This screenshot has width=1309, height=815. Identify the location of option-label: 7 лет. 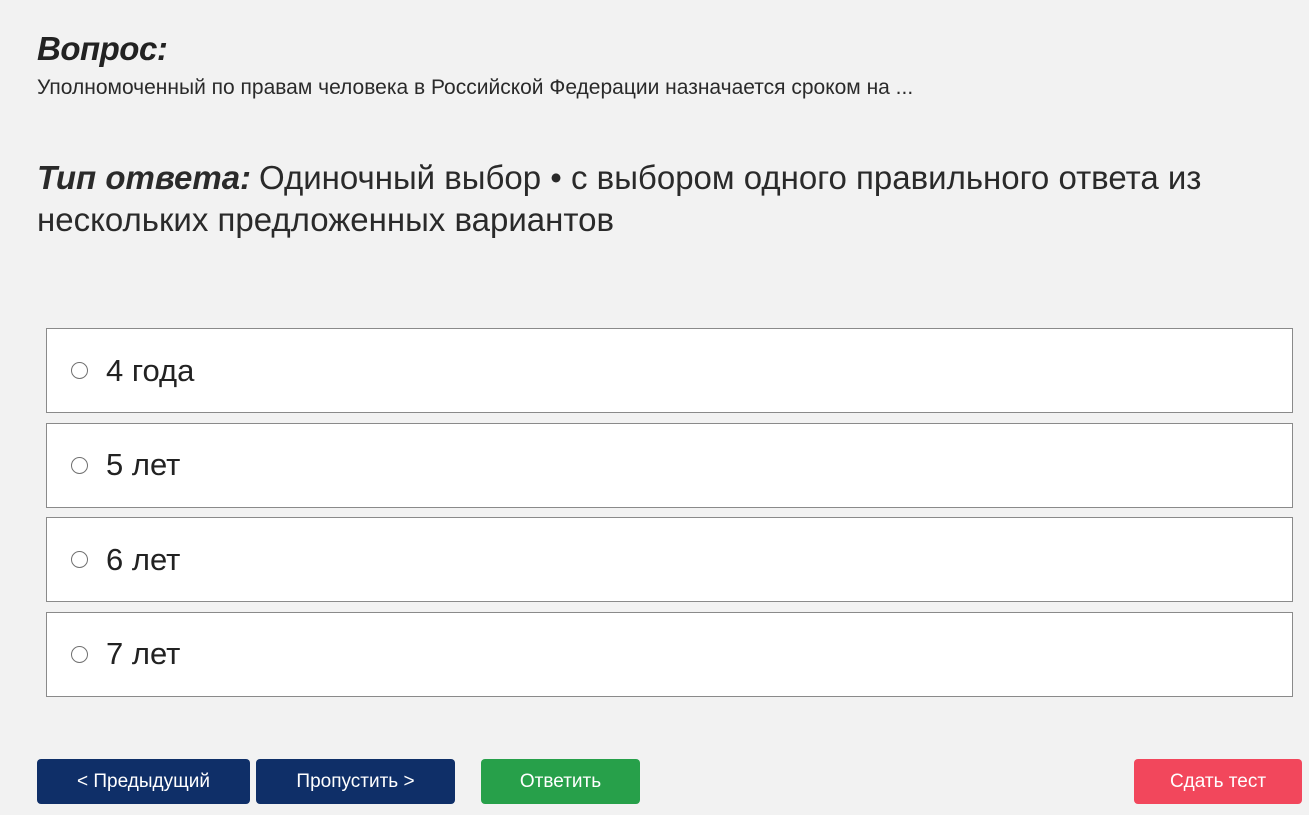
(143, 653).